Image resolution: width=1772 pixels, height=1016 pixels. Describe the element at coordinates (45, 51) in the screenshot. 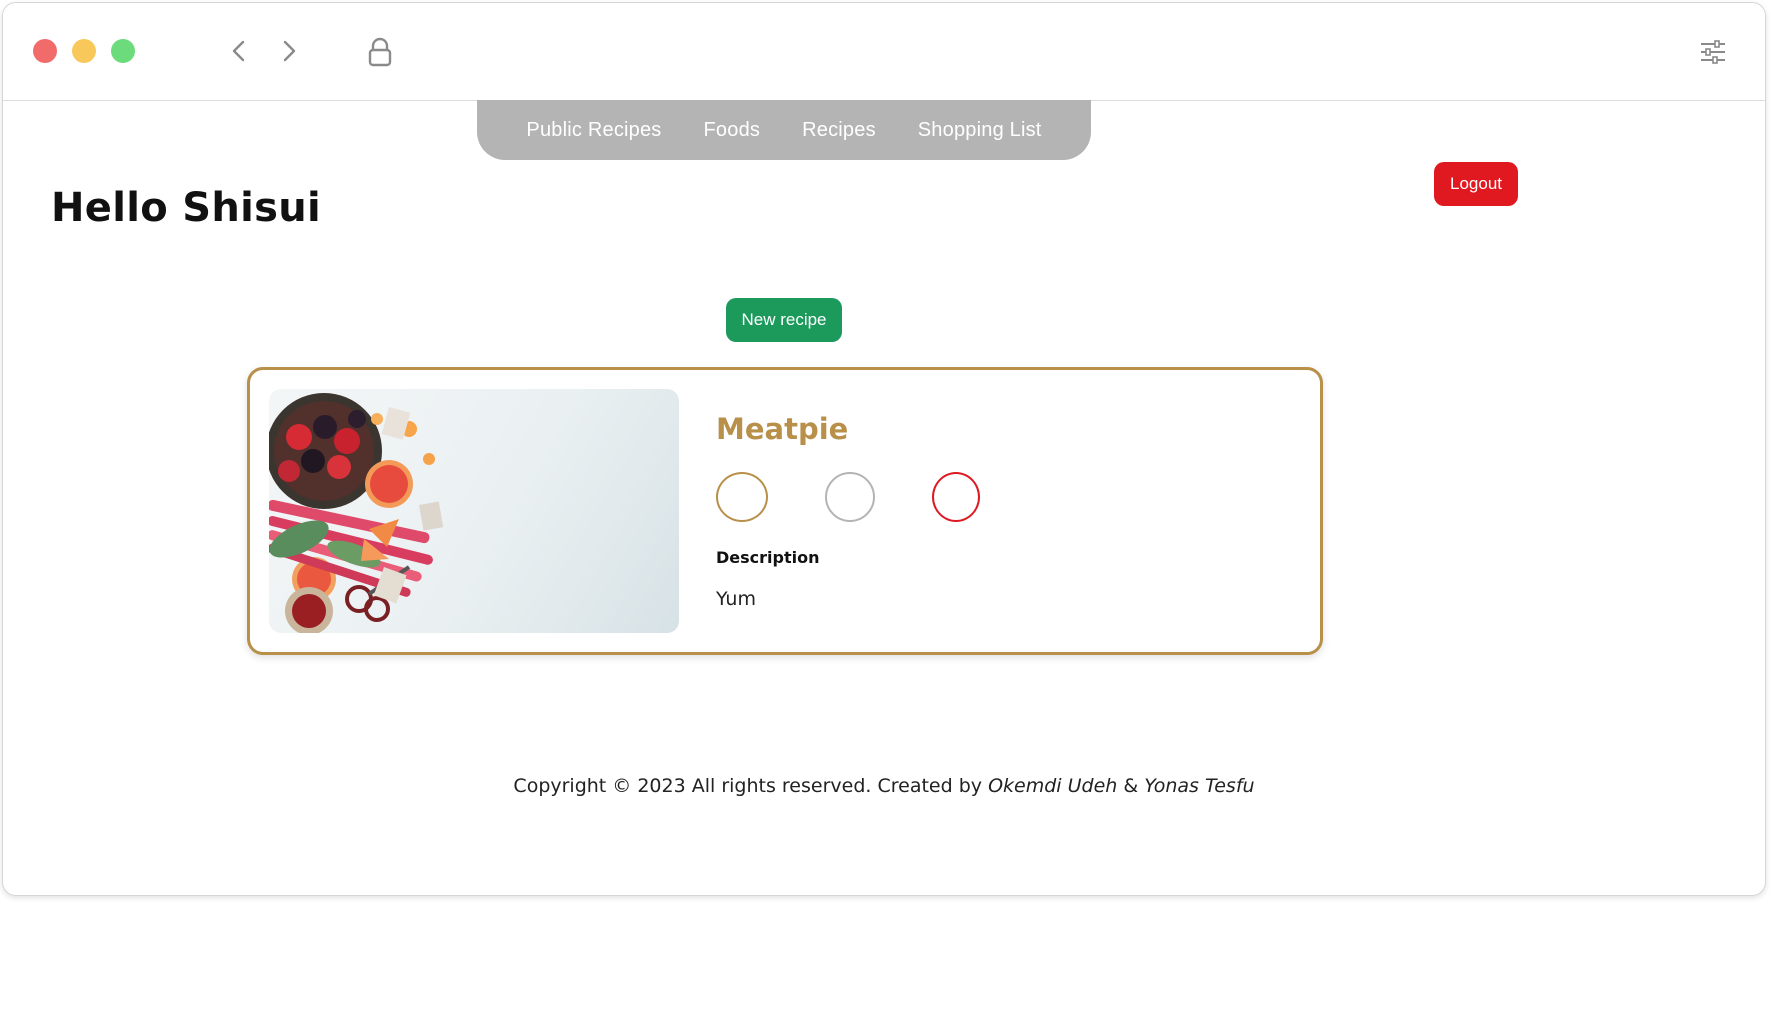

I see `close-window-button` at that location.